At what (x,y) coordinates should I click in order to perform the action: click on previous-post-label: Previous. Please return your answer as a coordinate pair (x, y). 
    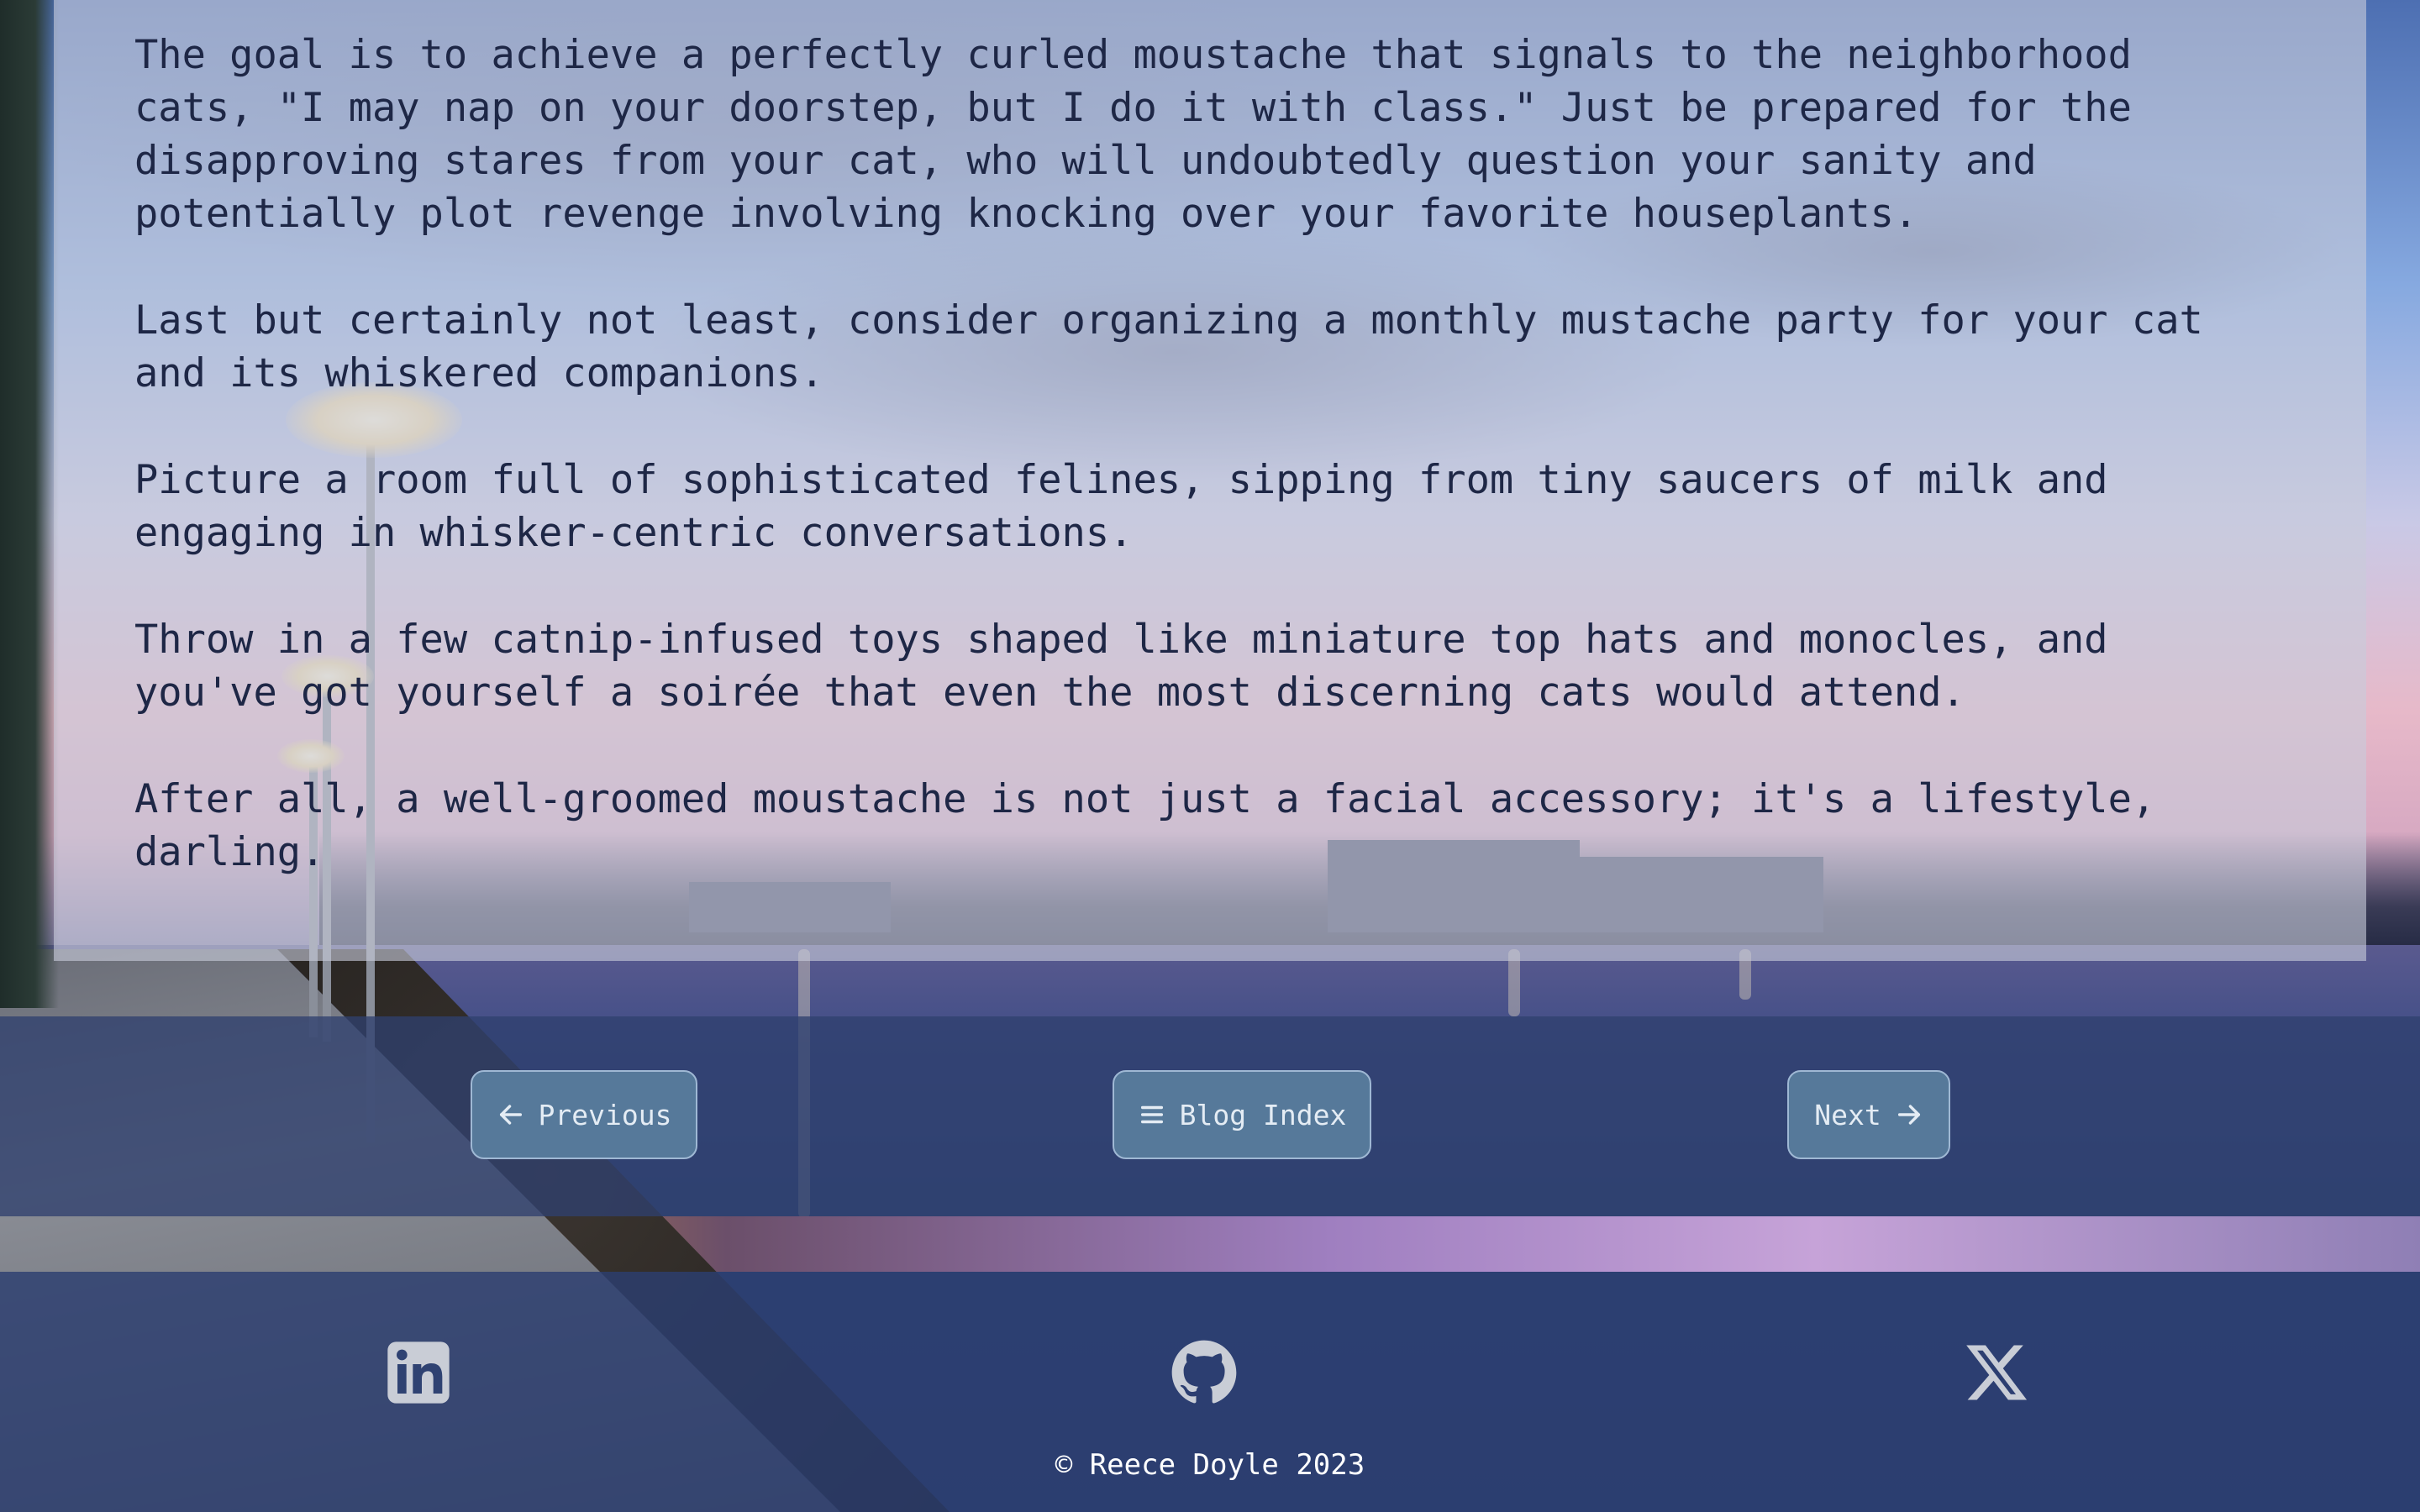
    Looking at the image, I should click on (605, 1114).